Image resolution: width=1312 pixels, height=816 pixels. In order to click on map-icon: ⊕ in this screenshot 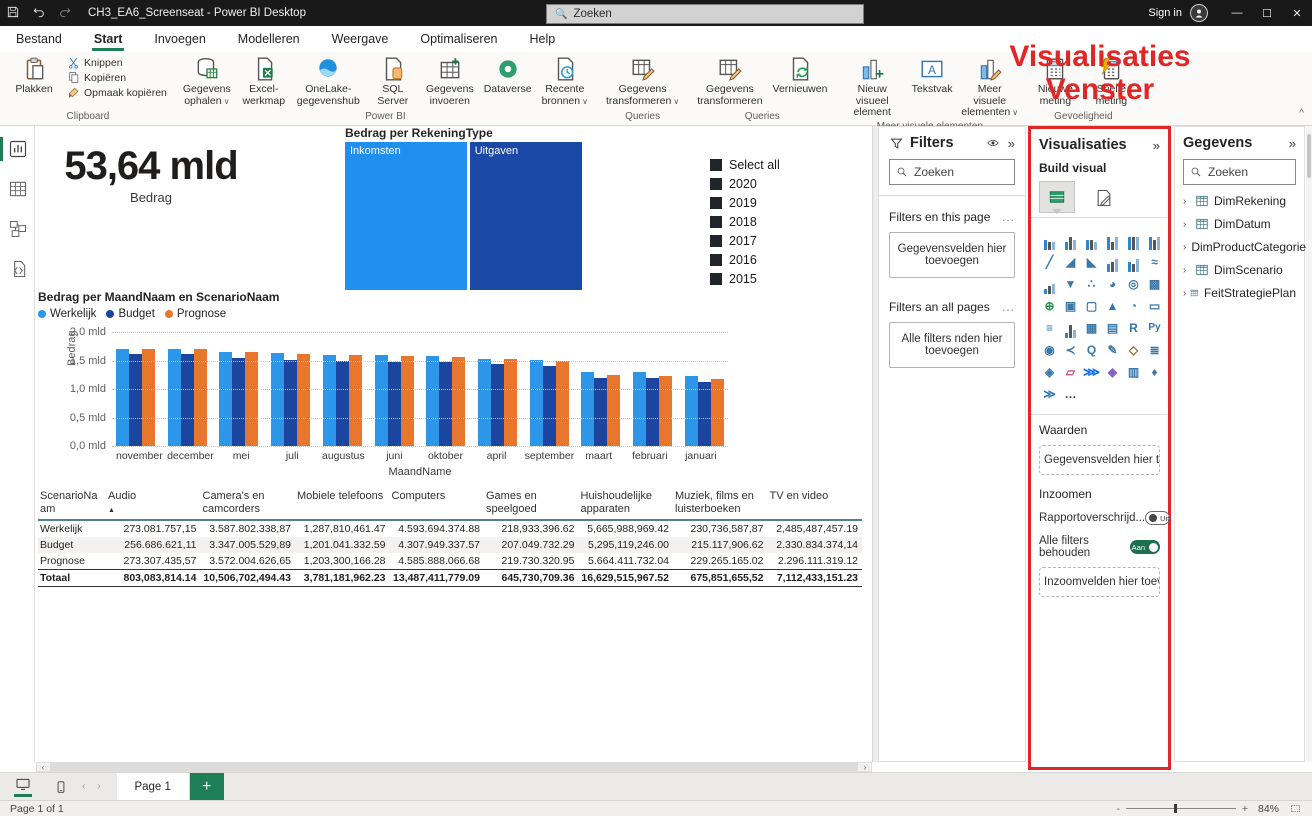, I will do `click(1049, 306)`.